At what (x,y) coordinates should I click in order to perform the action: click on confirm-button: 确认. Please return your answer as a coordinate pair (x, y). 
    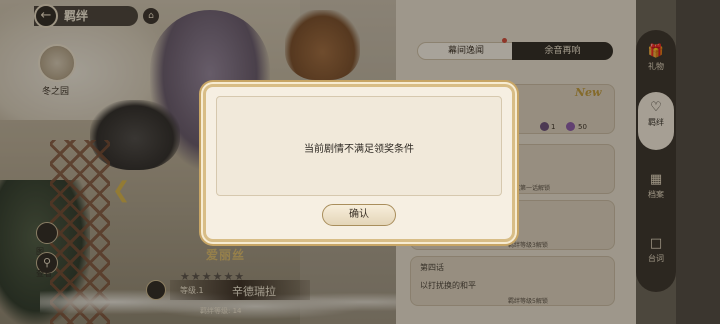
    Looking at the image, I should click on (359, 215).